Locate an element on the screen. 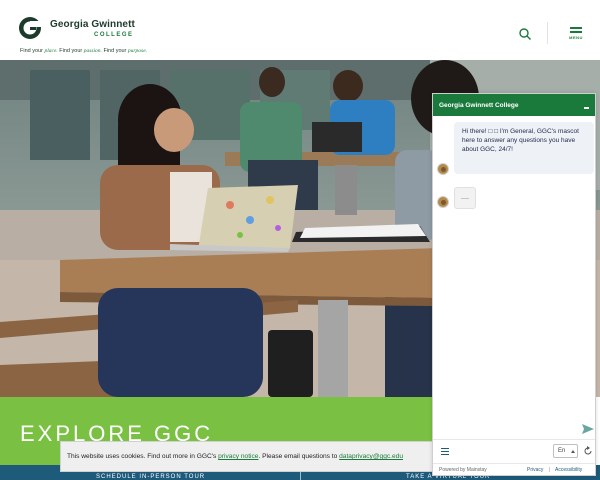 The image size is (600, 480). schedule-tour-link: SCHEDULE IN-PERSON TOUR is located at coordinates (150, 477).